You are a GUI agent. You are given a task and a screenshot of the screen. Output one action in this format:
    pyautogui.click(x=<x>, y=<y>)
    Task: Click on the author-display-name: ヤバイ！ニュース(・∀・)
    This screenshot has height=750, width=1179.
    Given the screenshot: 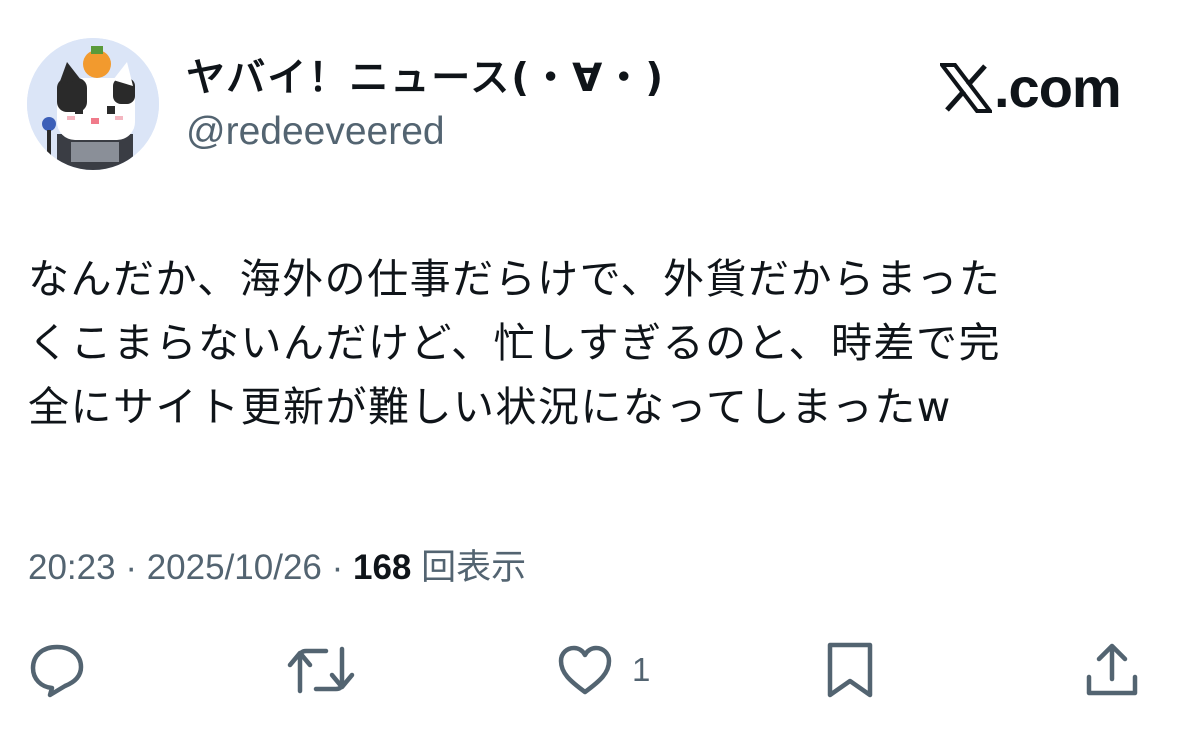 What is the action you would take?
    pyautogui.click(x=425, y=79)
    